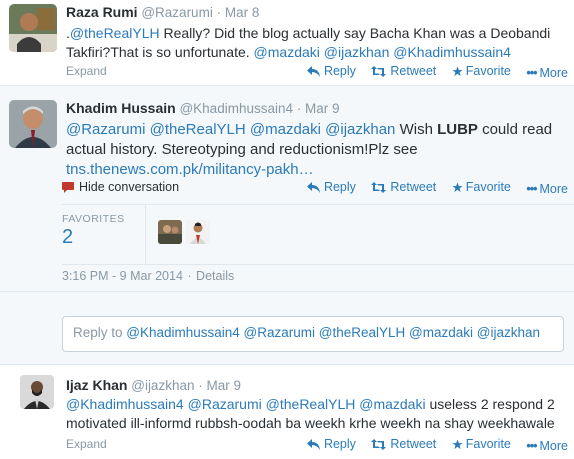  What do you see at coordinates (129, 187) in the screenshot?
I see `hide-conversation-label: Hide conversation` at bounding box center [129, 187].